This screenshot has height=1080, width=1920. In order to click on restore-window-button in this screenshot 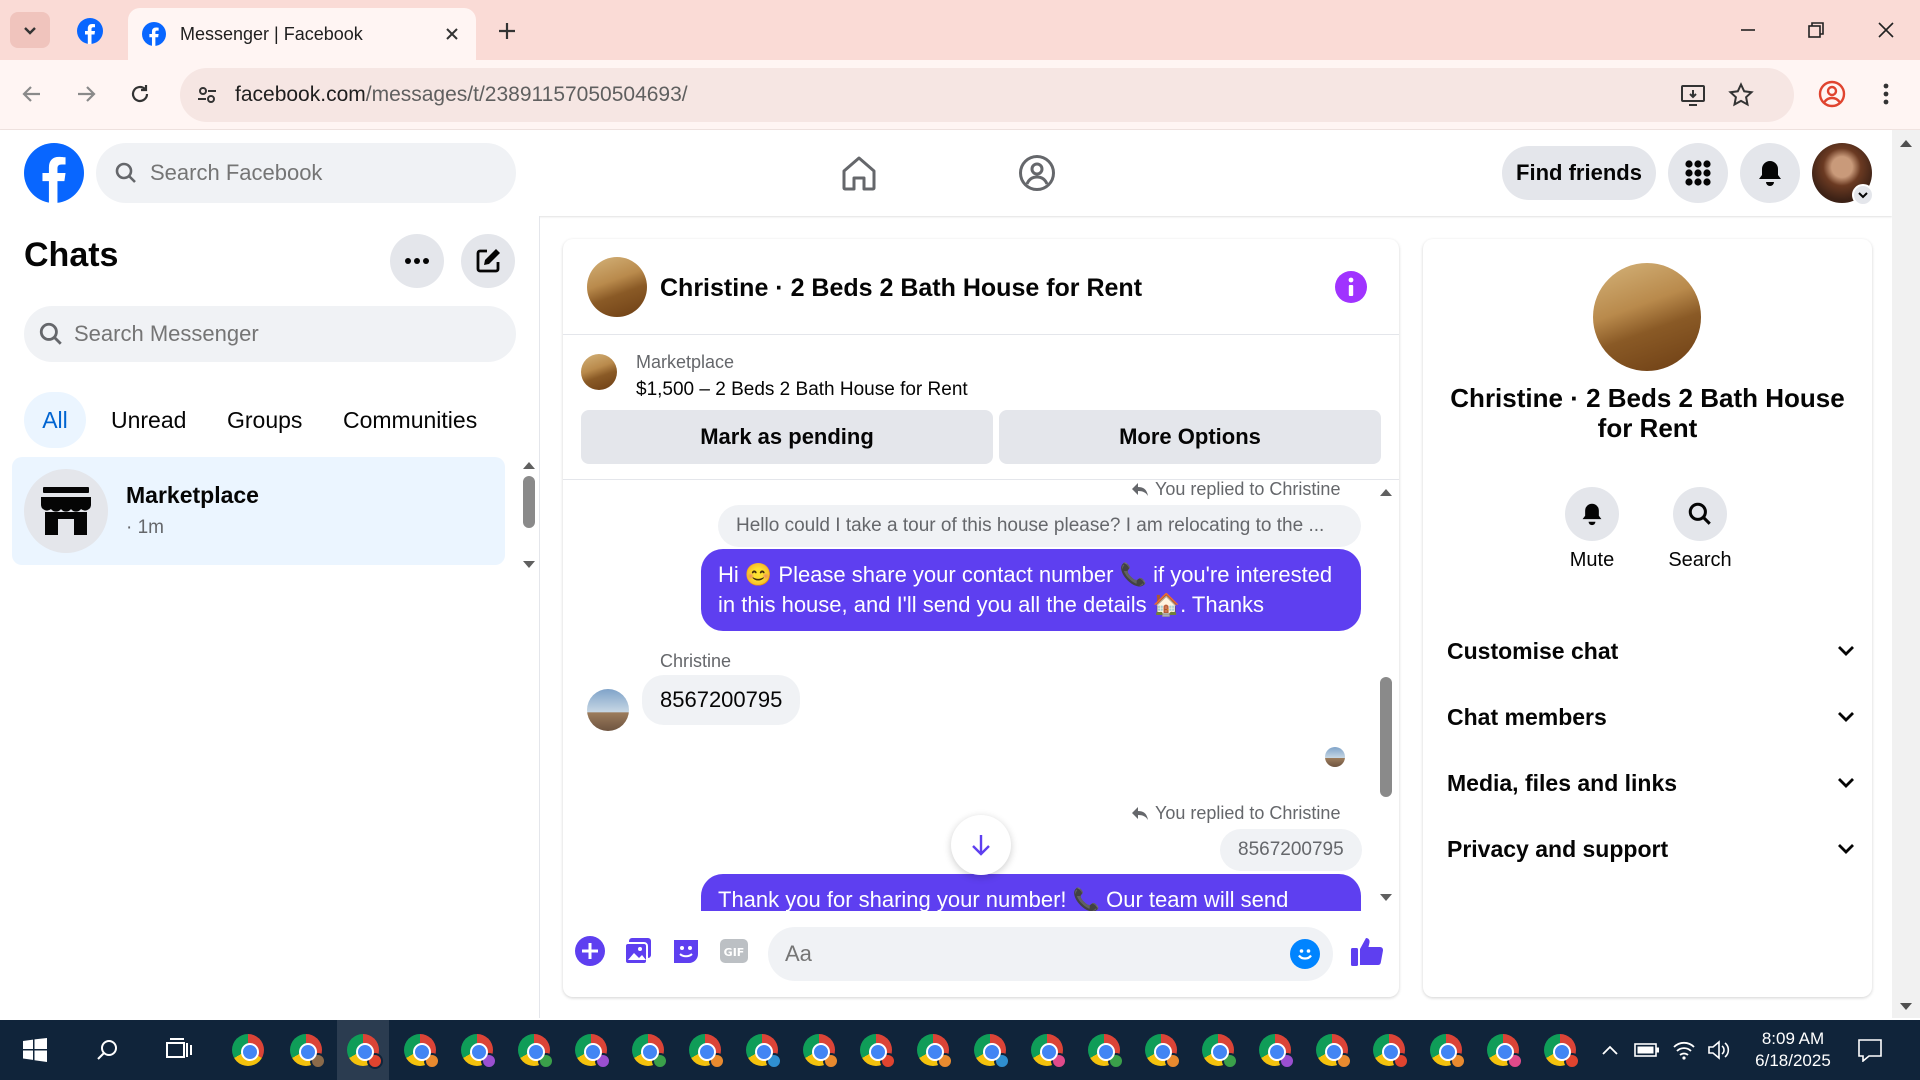, I will do `click(1816, 30)`.